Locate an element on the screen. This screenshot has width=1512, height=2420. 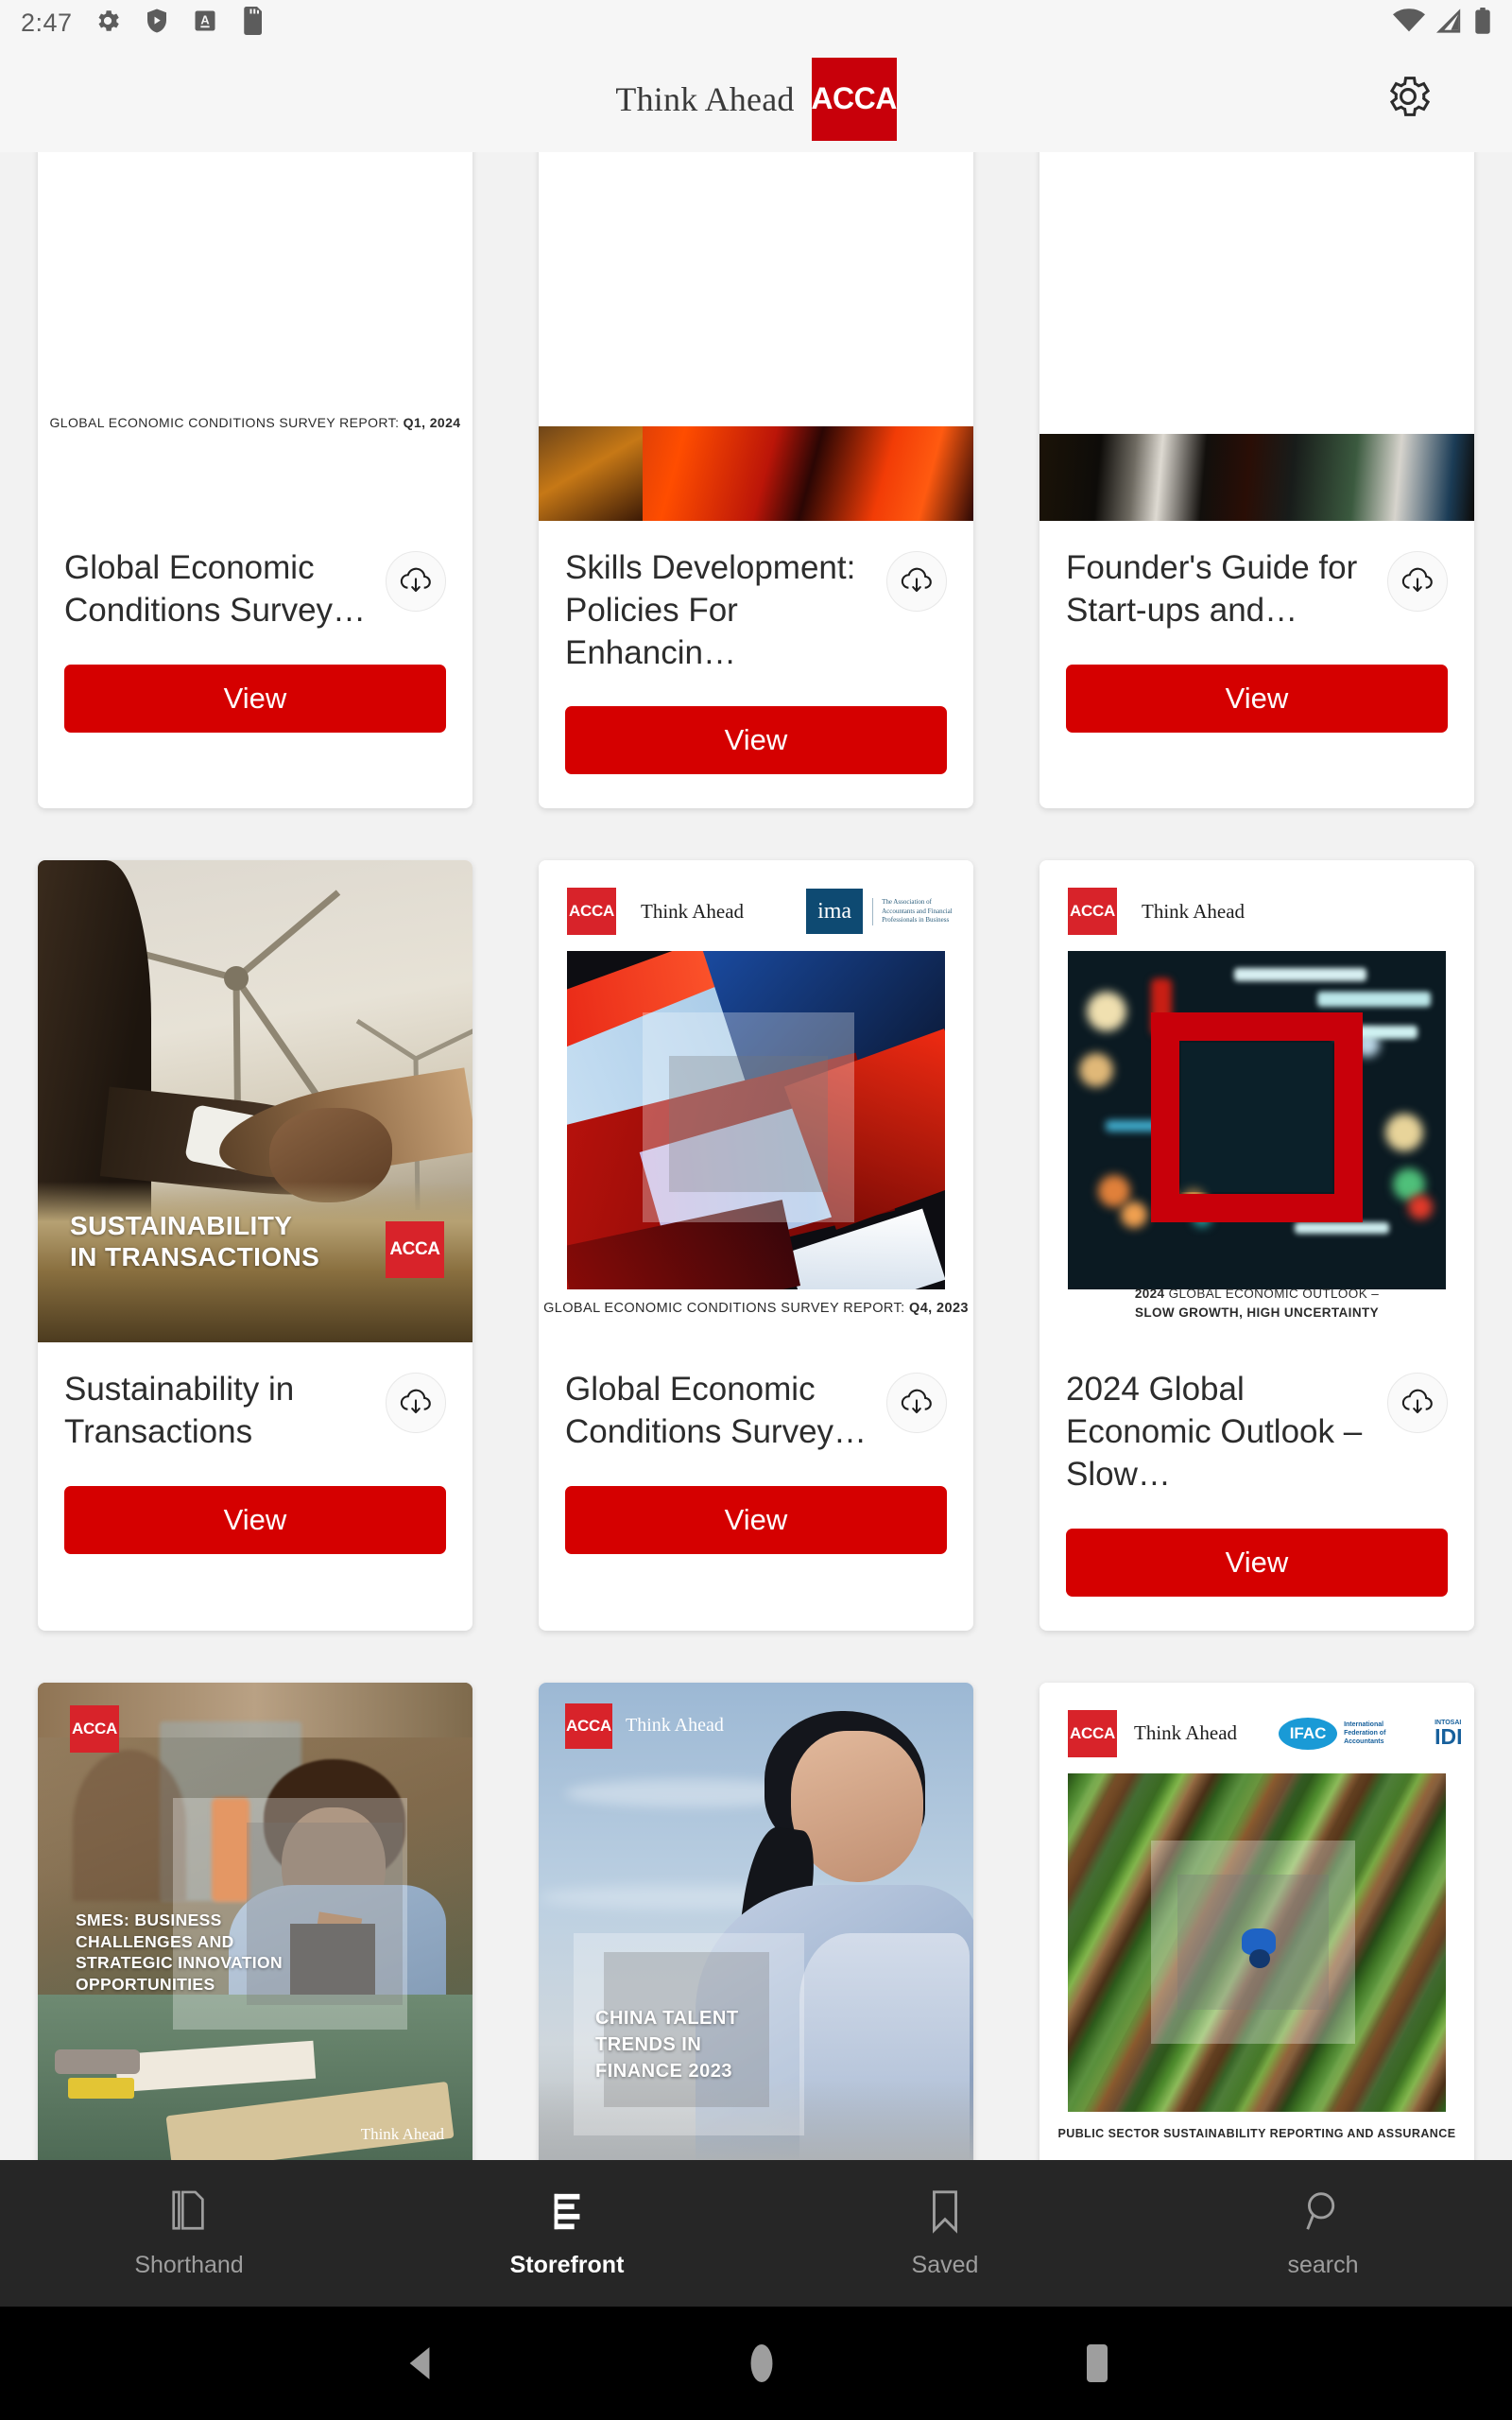
tab-storefront: Storefront is located at coordinates (567, 2233).